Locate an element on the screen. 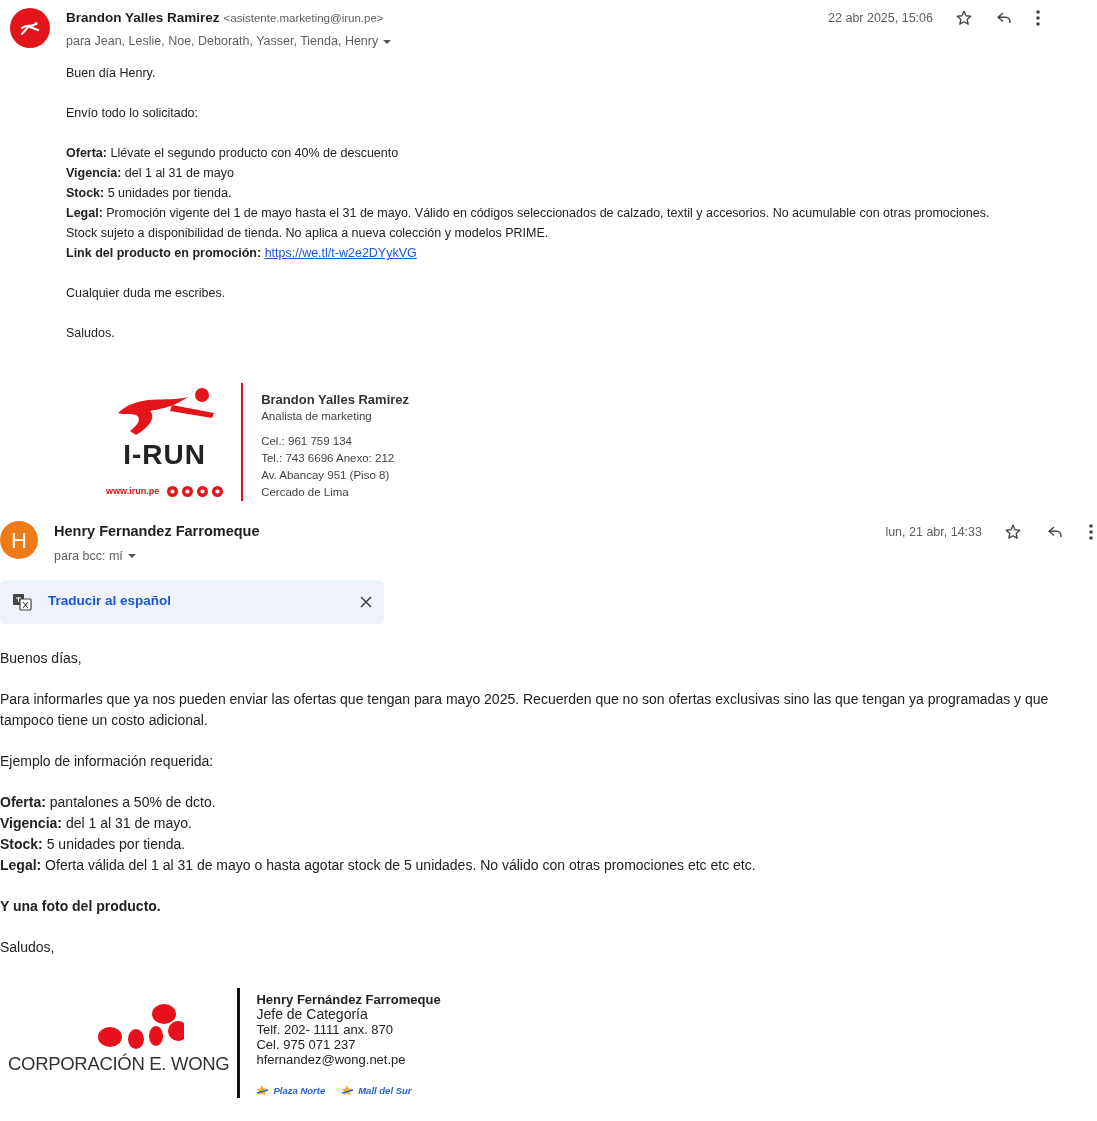 The image size is (1097, 1121). mall-logo-text: Mall del Sur is located at coordinates (385, 1090).